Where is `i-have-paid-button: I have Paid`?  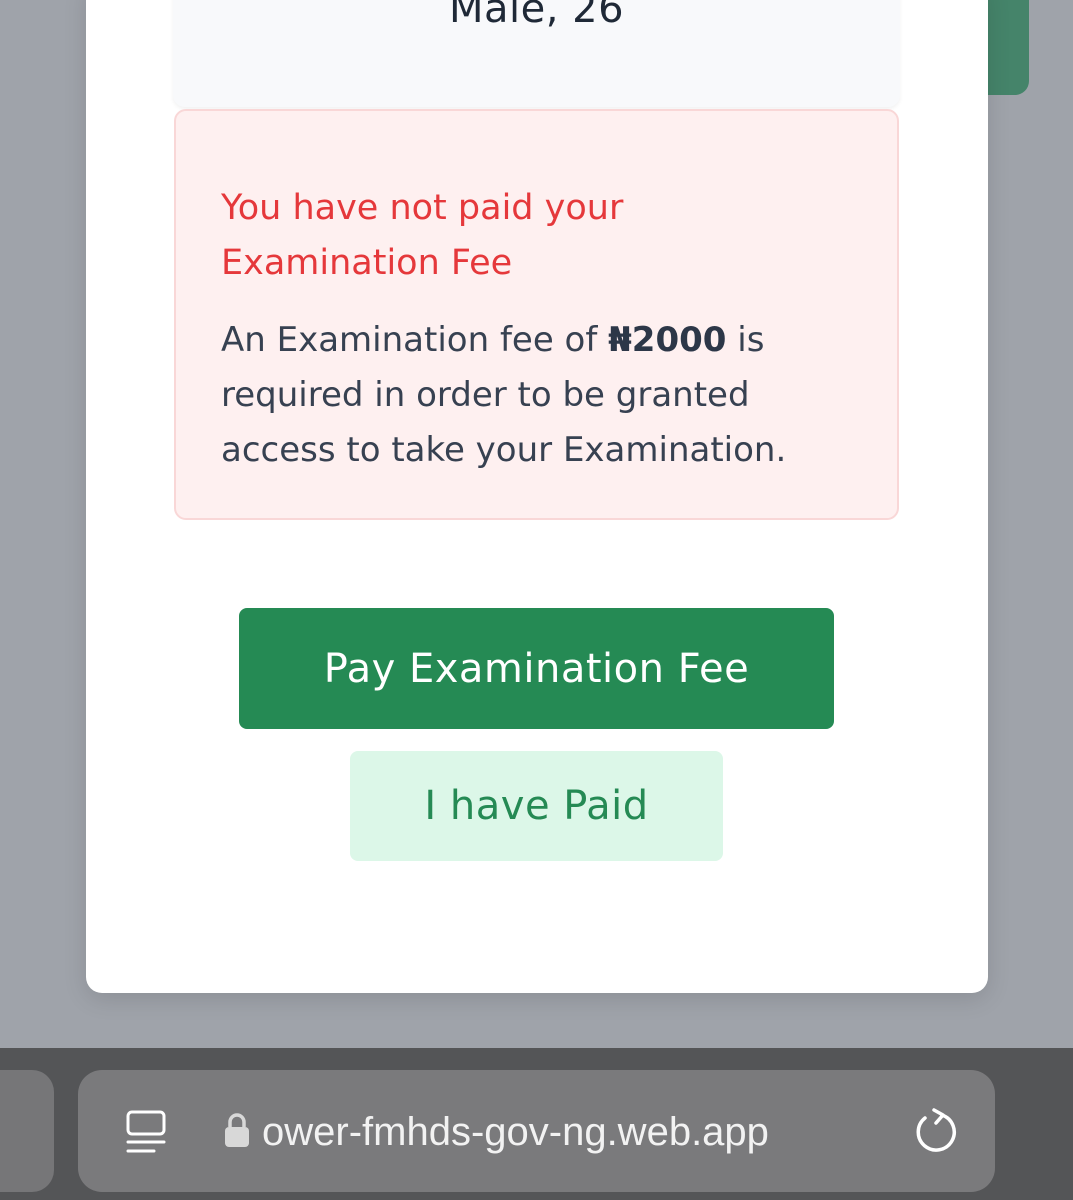
i-have-paid-button: I have Paid is located at coordinates (536, 806).